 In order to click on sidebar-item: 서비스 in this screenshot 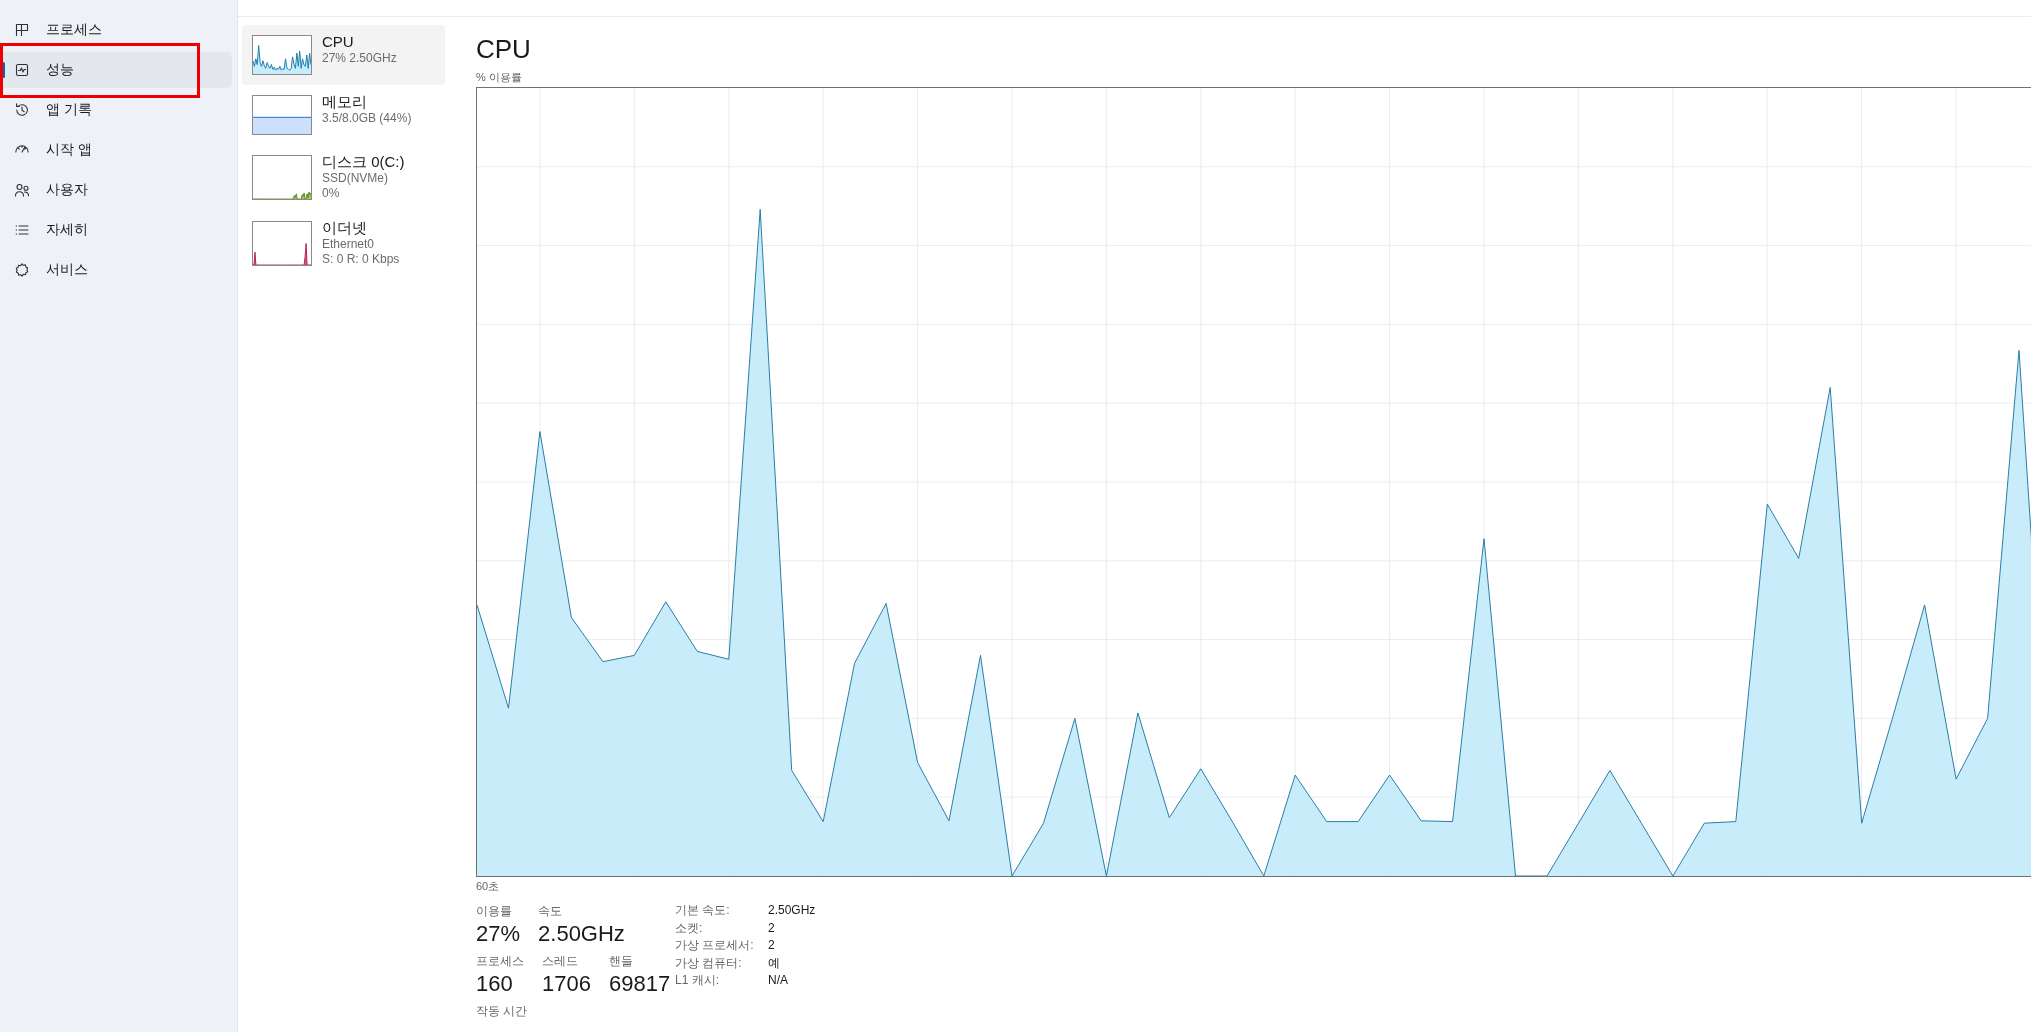, I will do `click(116, 270)`.